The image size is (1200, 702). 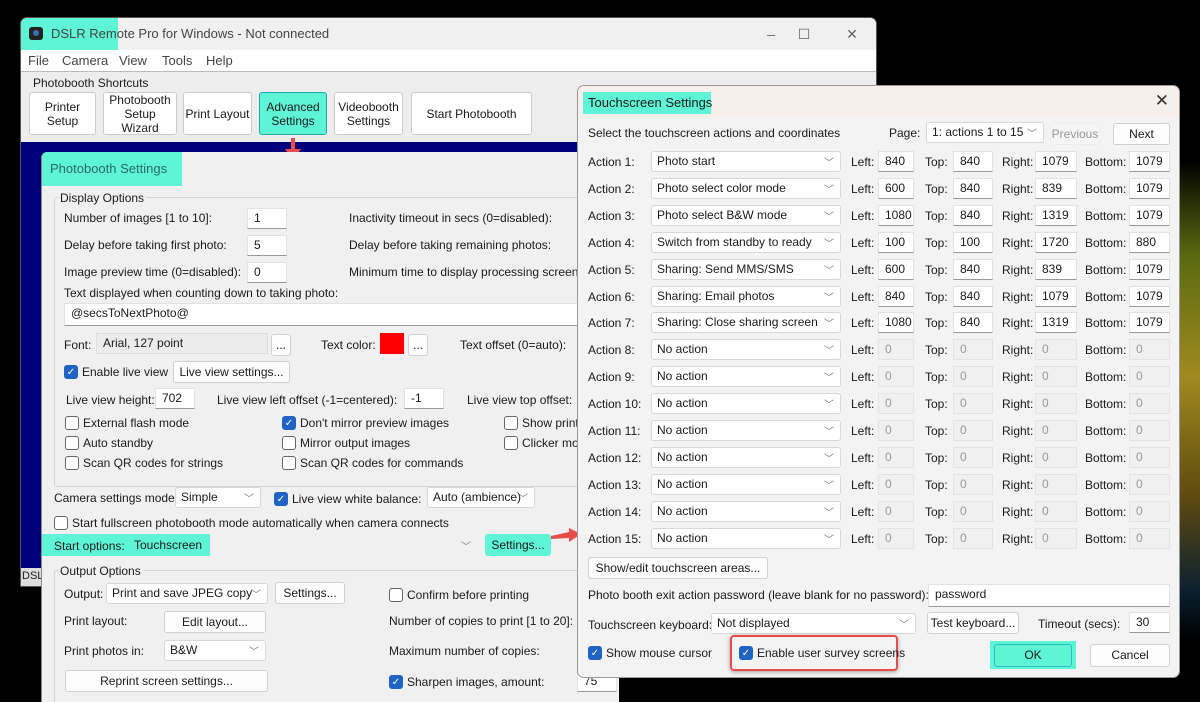 I want to click on auto-standby-checkbox: Auto standby, so click(x=109, y=443).